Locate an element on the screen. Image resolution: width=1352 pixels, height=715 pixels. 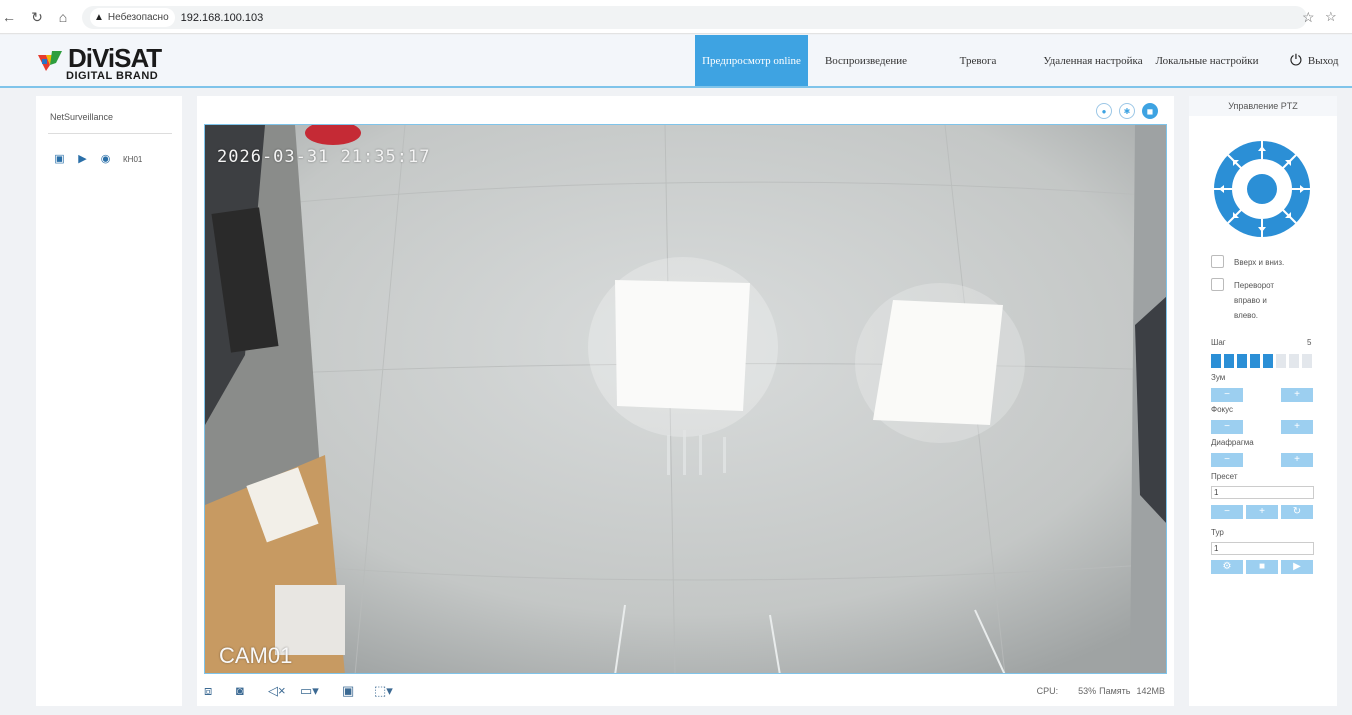
iris-open-button: + is located at coordinates (1297, 460).